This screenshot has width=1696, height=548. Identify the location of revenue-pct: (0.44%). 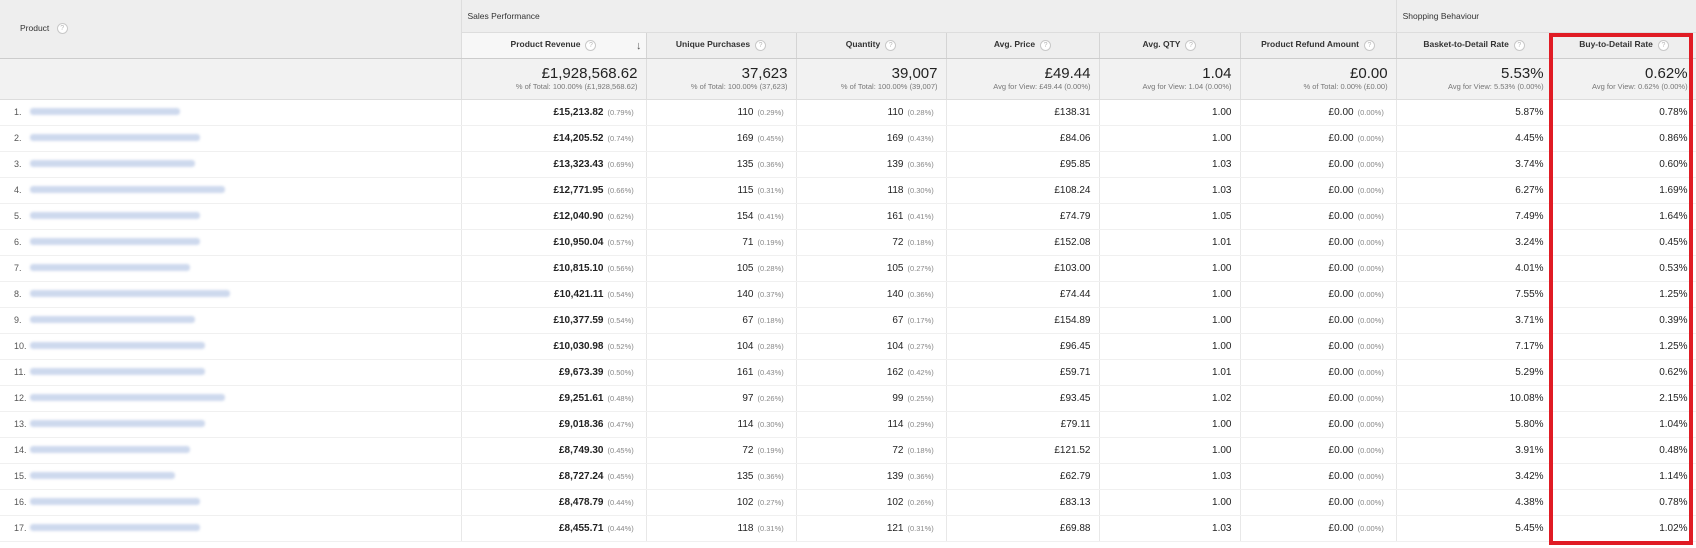
(620, 502).